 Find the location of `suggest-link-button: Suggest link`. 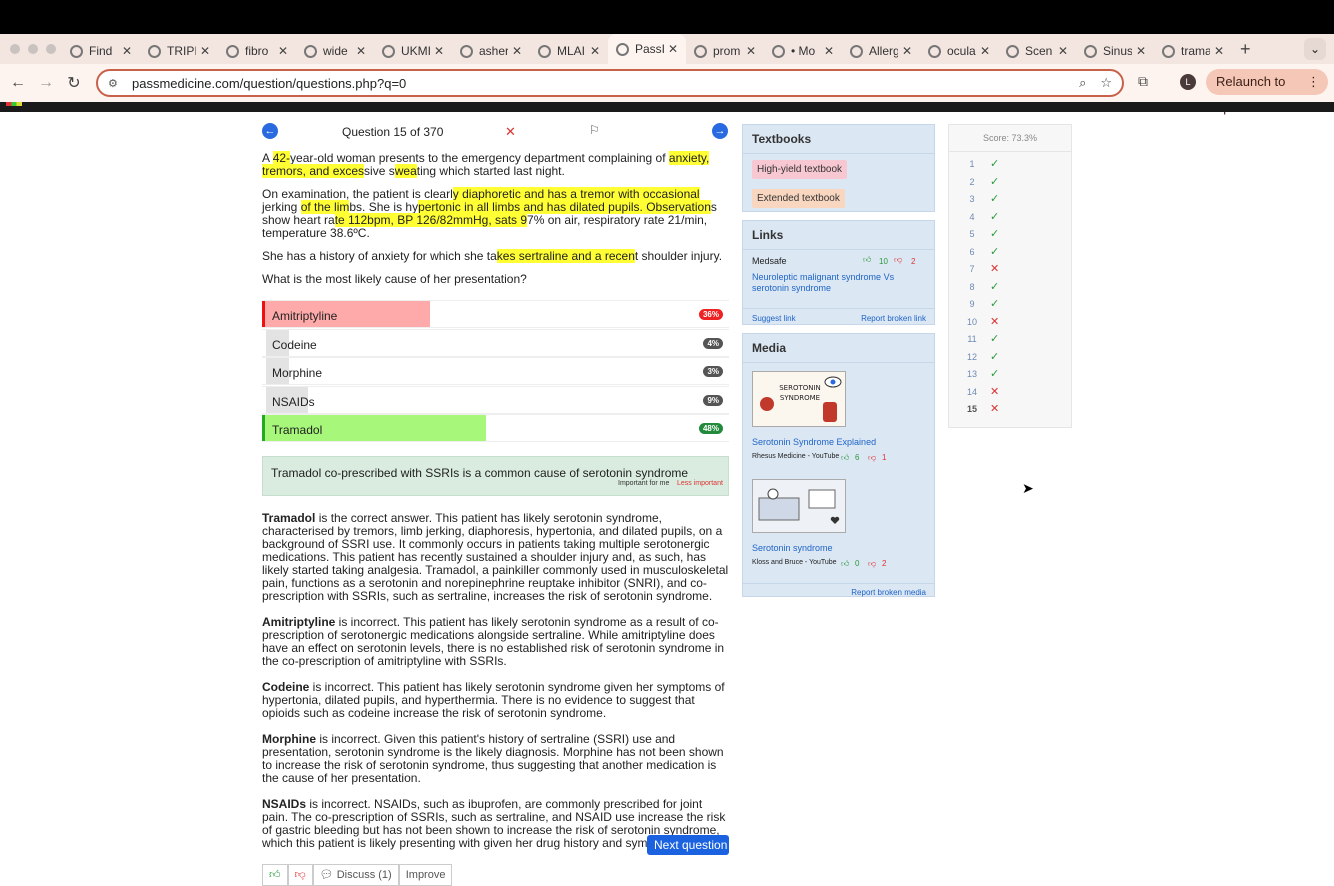

suggest-link-button: Suggest link is located at coordinates (774, 318).